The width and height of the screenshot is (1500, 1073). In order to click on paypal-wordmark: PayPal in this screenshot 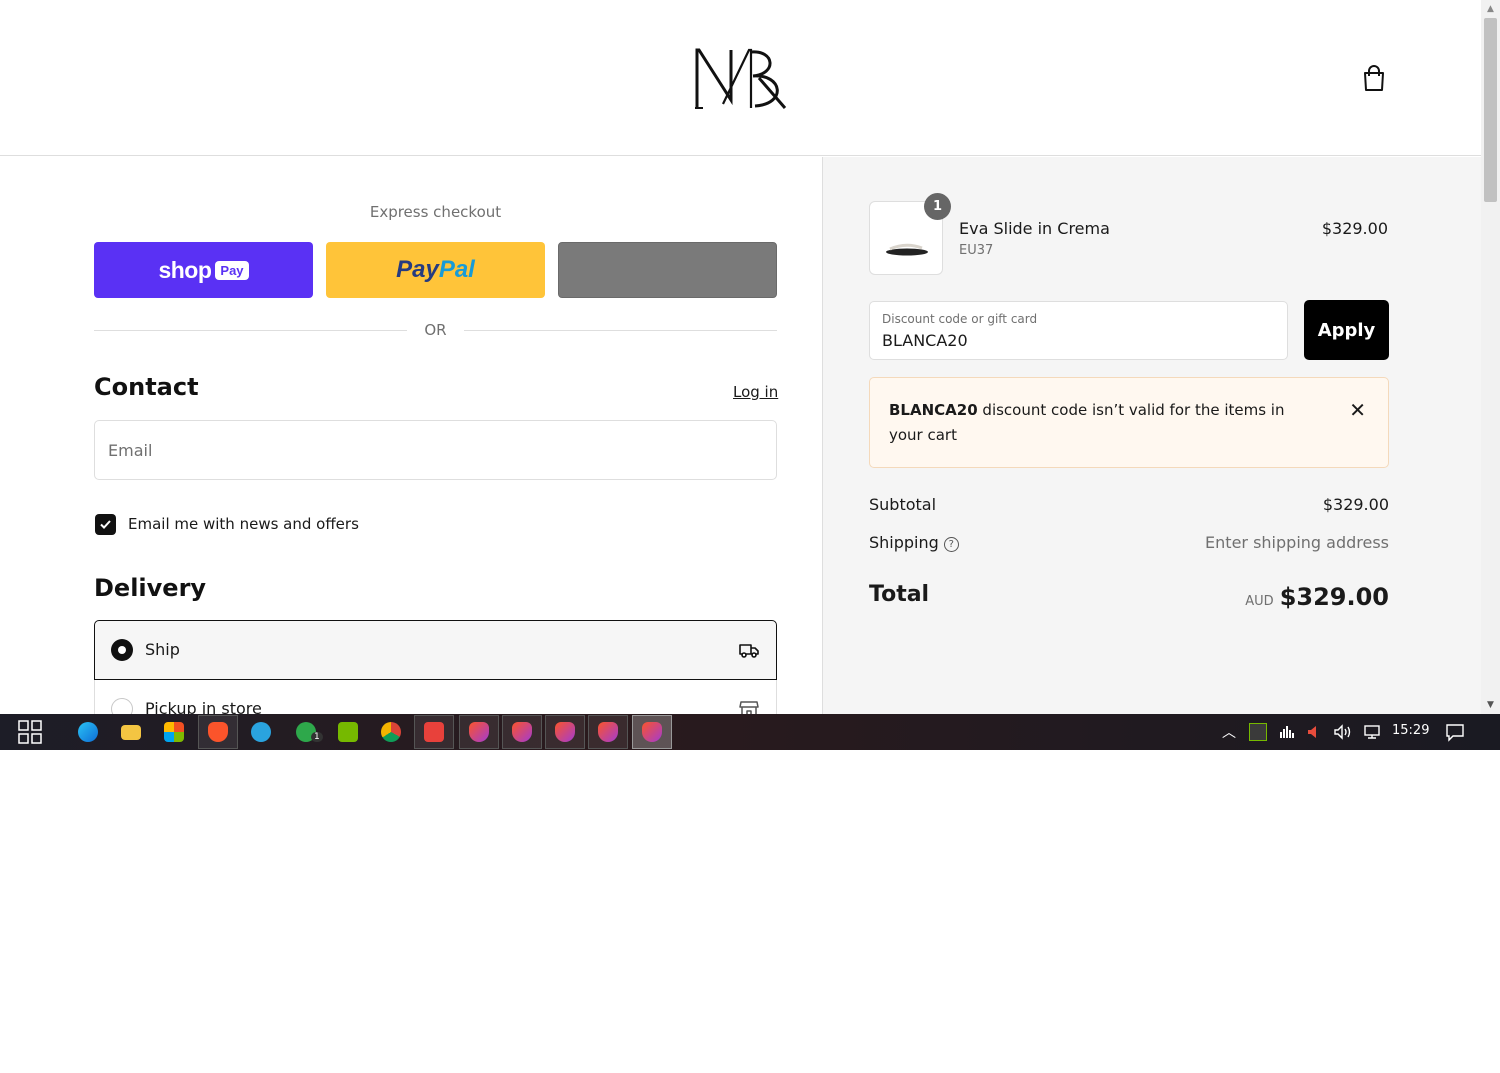, I will do `click(435, 269)`.